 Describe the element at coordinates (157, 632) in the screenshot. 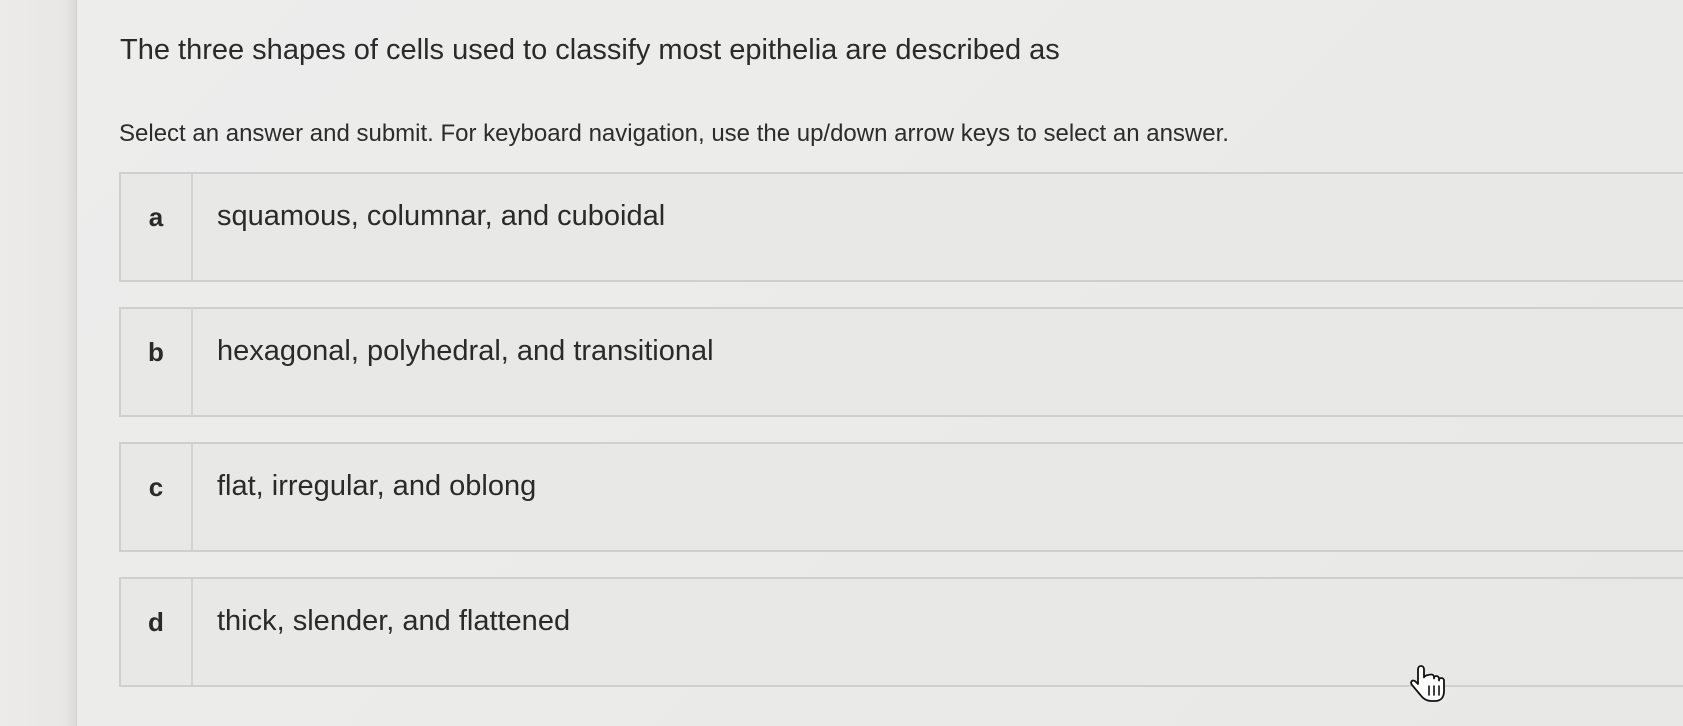

I see `option-letter: d` at that location.